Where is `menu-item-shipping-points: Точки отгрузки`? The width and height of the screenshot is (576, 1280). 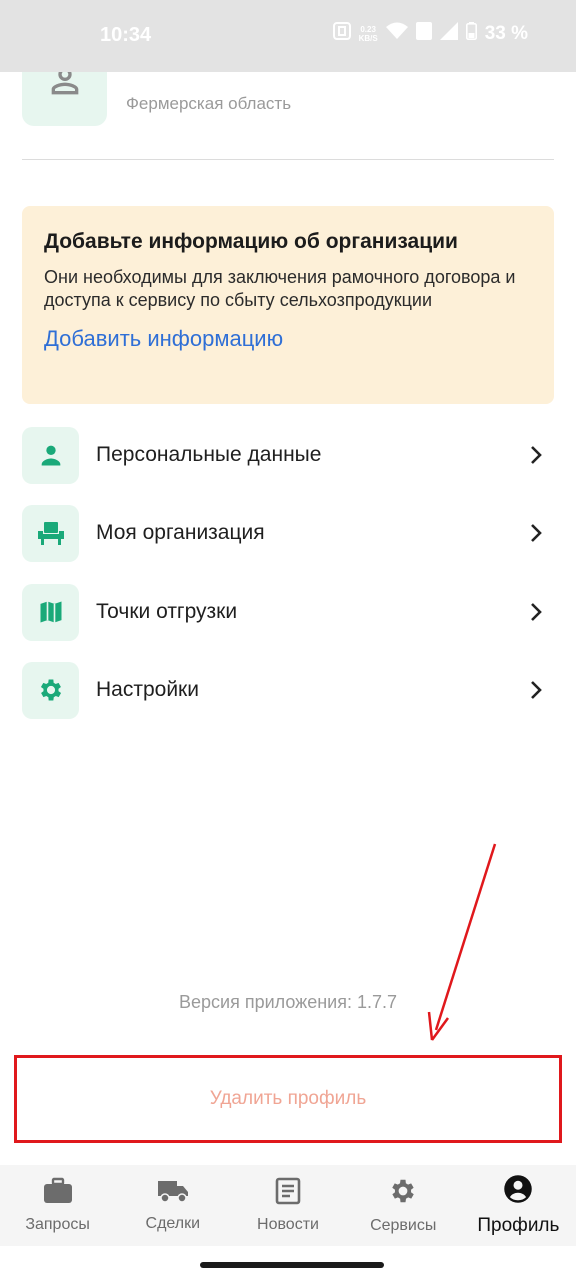 menu-item-shipping-points: Точки отгрузки is located at coordinates (288, 612).